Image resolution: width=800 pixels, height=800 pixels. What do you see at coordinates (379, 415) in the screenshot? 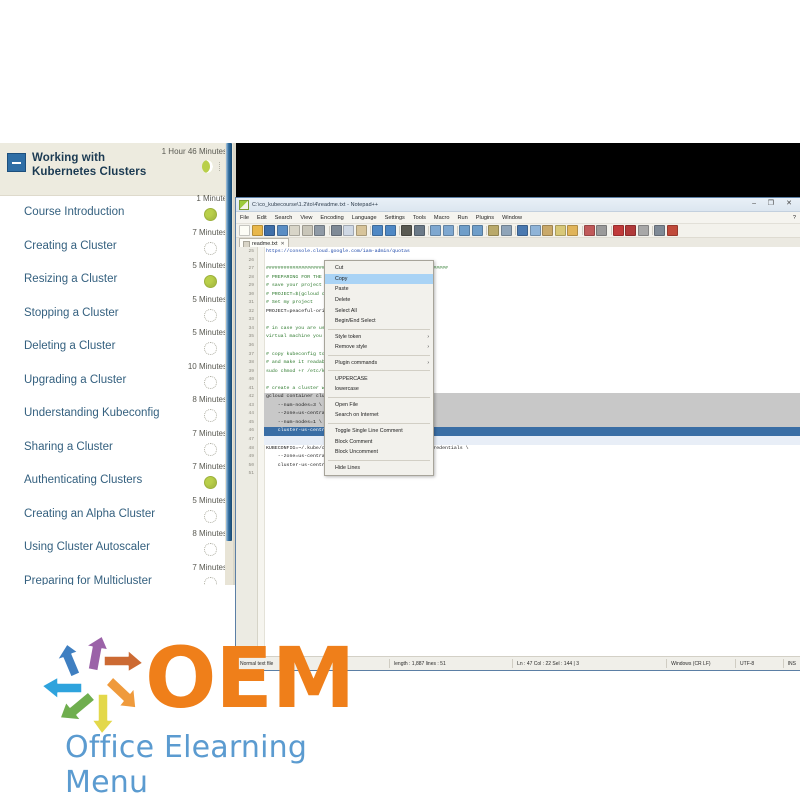
I see `context-menu-item-search-on-internet: Search on Internet` at bounding box center [379, 415].